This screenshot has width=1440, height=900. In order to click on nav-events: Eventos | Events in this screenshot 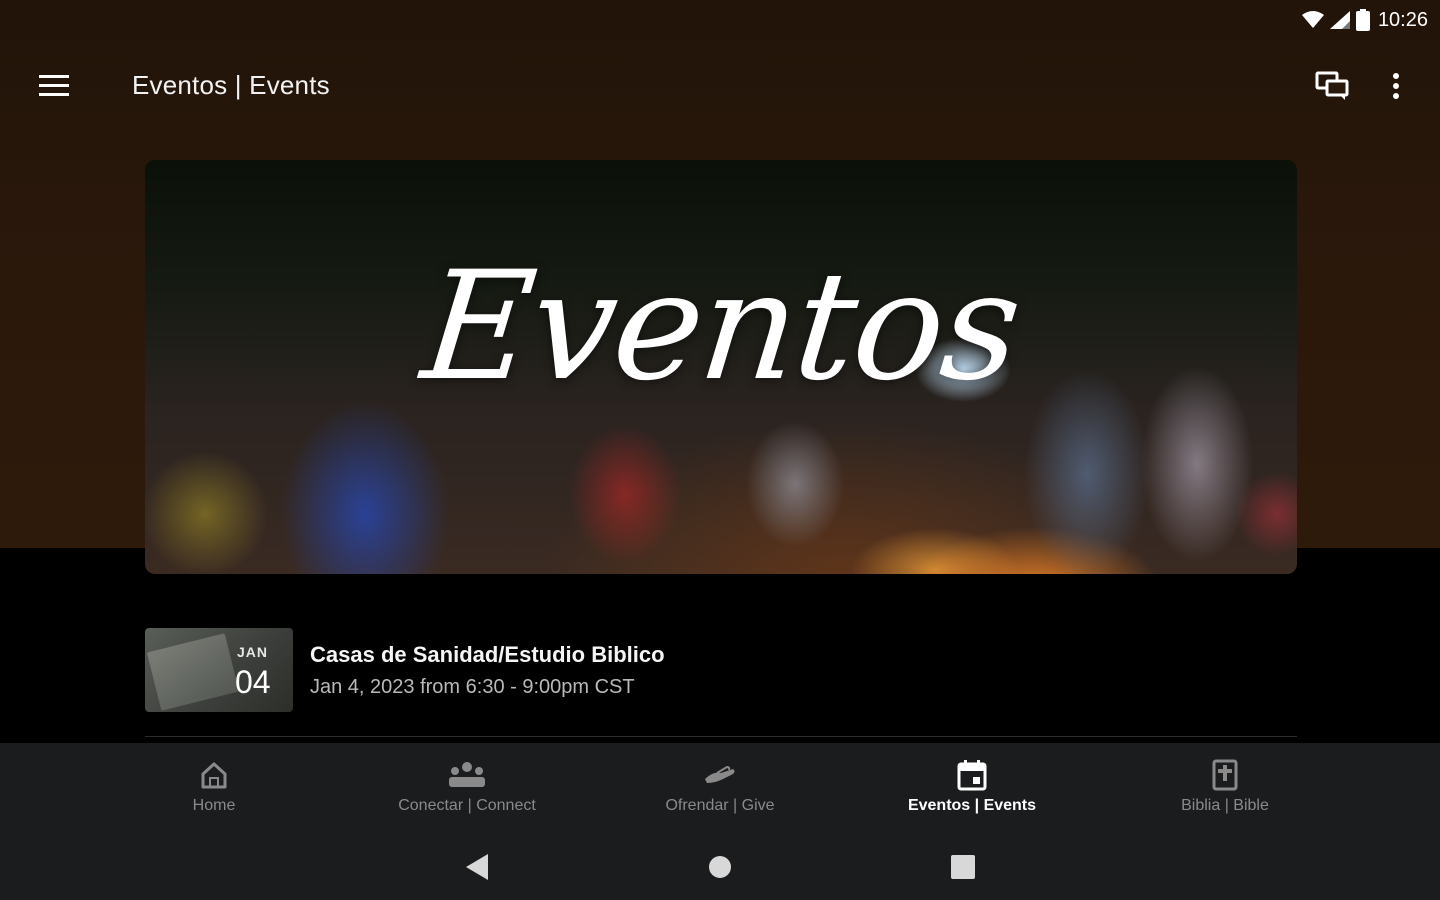, I will do `click(972, 788)`.